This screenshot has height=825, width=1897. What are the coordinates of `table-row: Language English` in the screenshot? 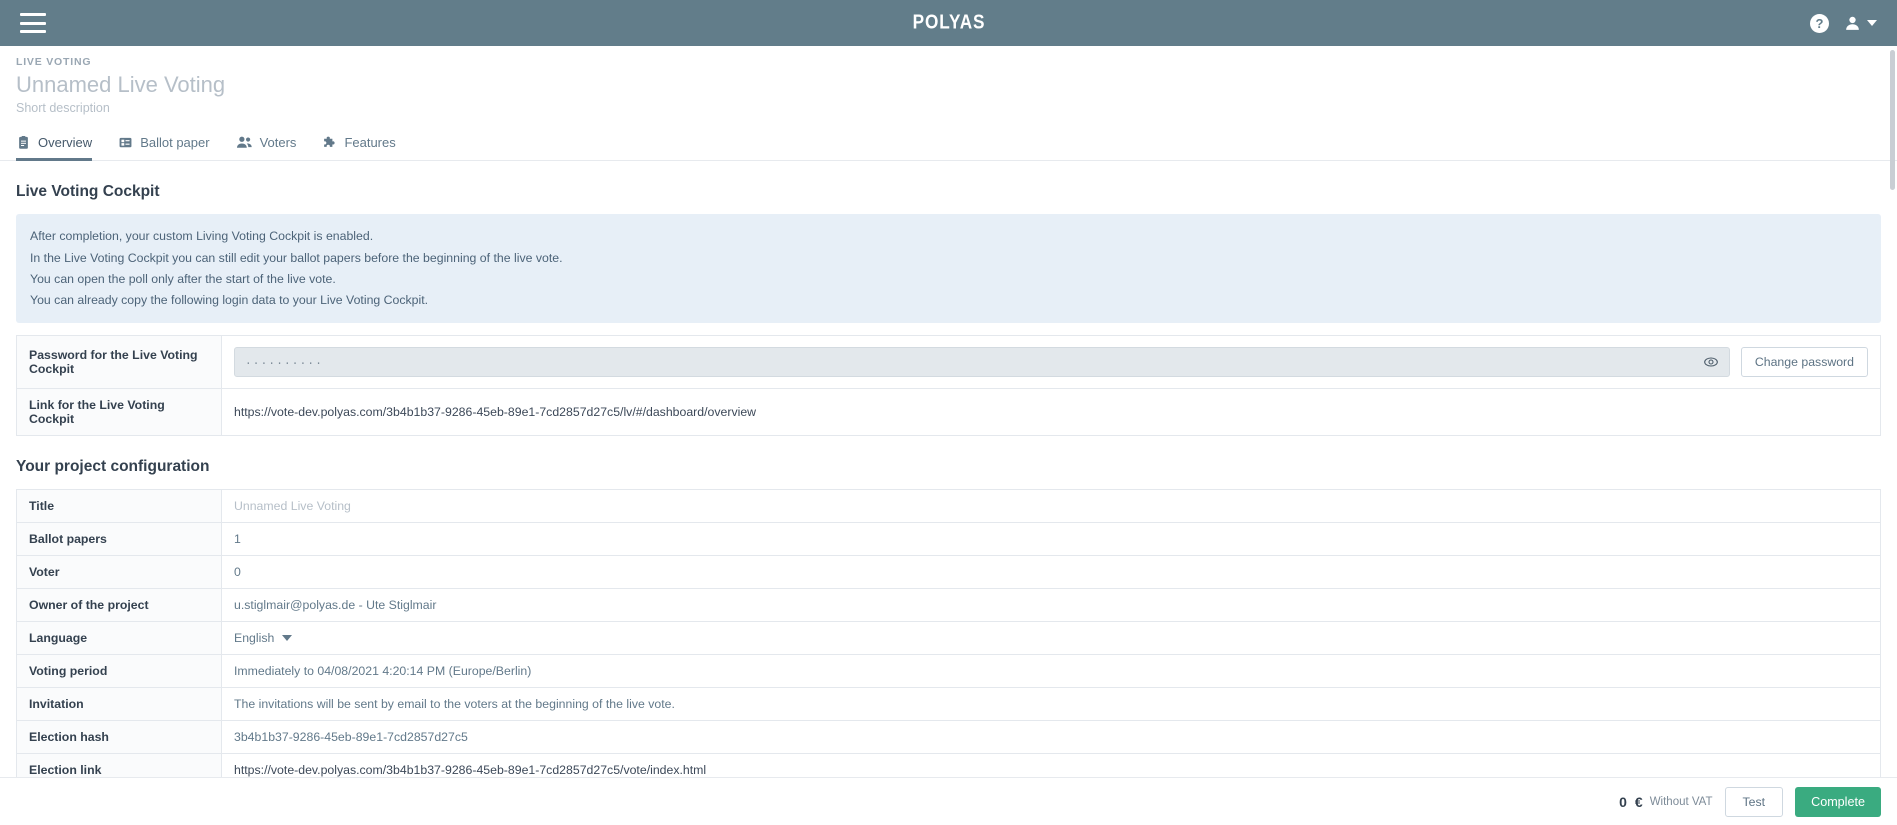 It's located at (948, 638).